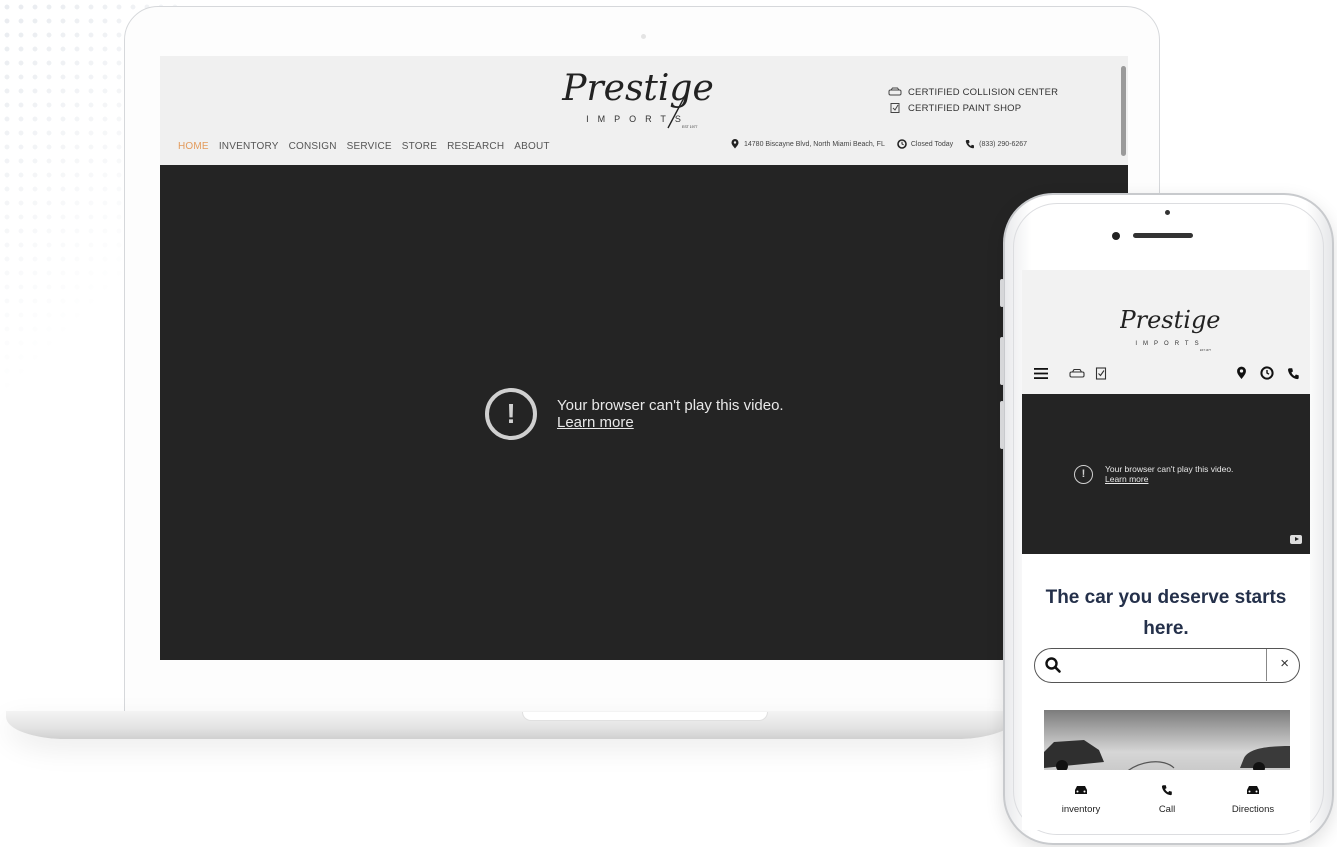  What do you see at coordinates (932, 144) in the screenshot?
I see `hours-text: Closed Today` at bounding box center [932, 144].